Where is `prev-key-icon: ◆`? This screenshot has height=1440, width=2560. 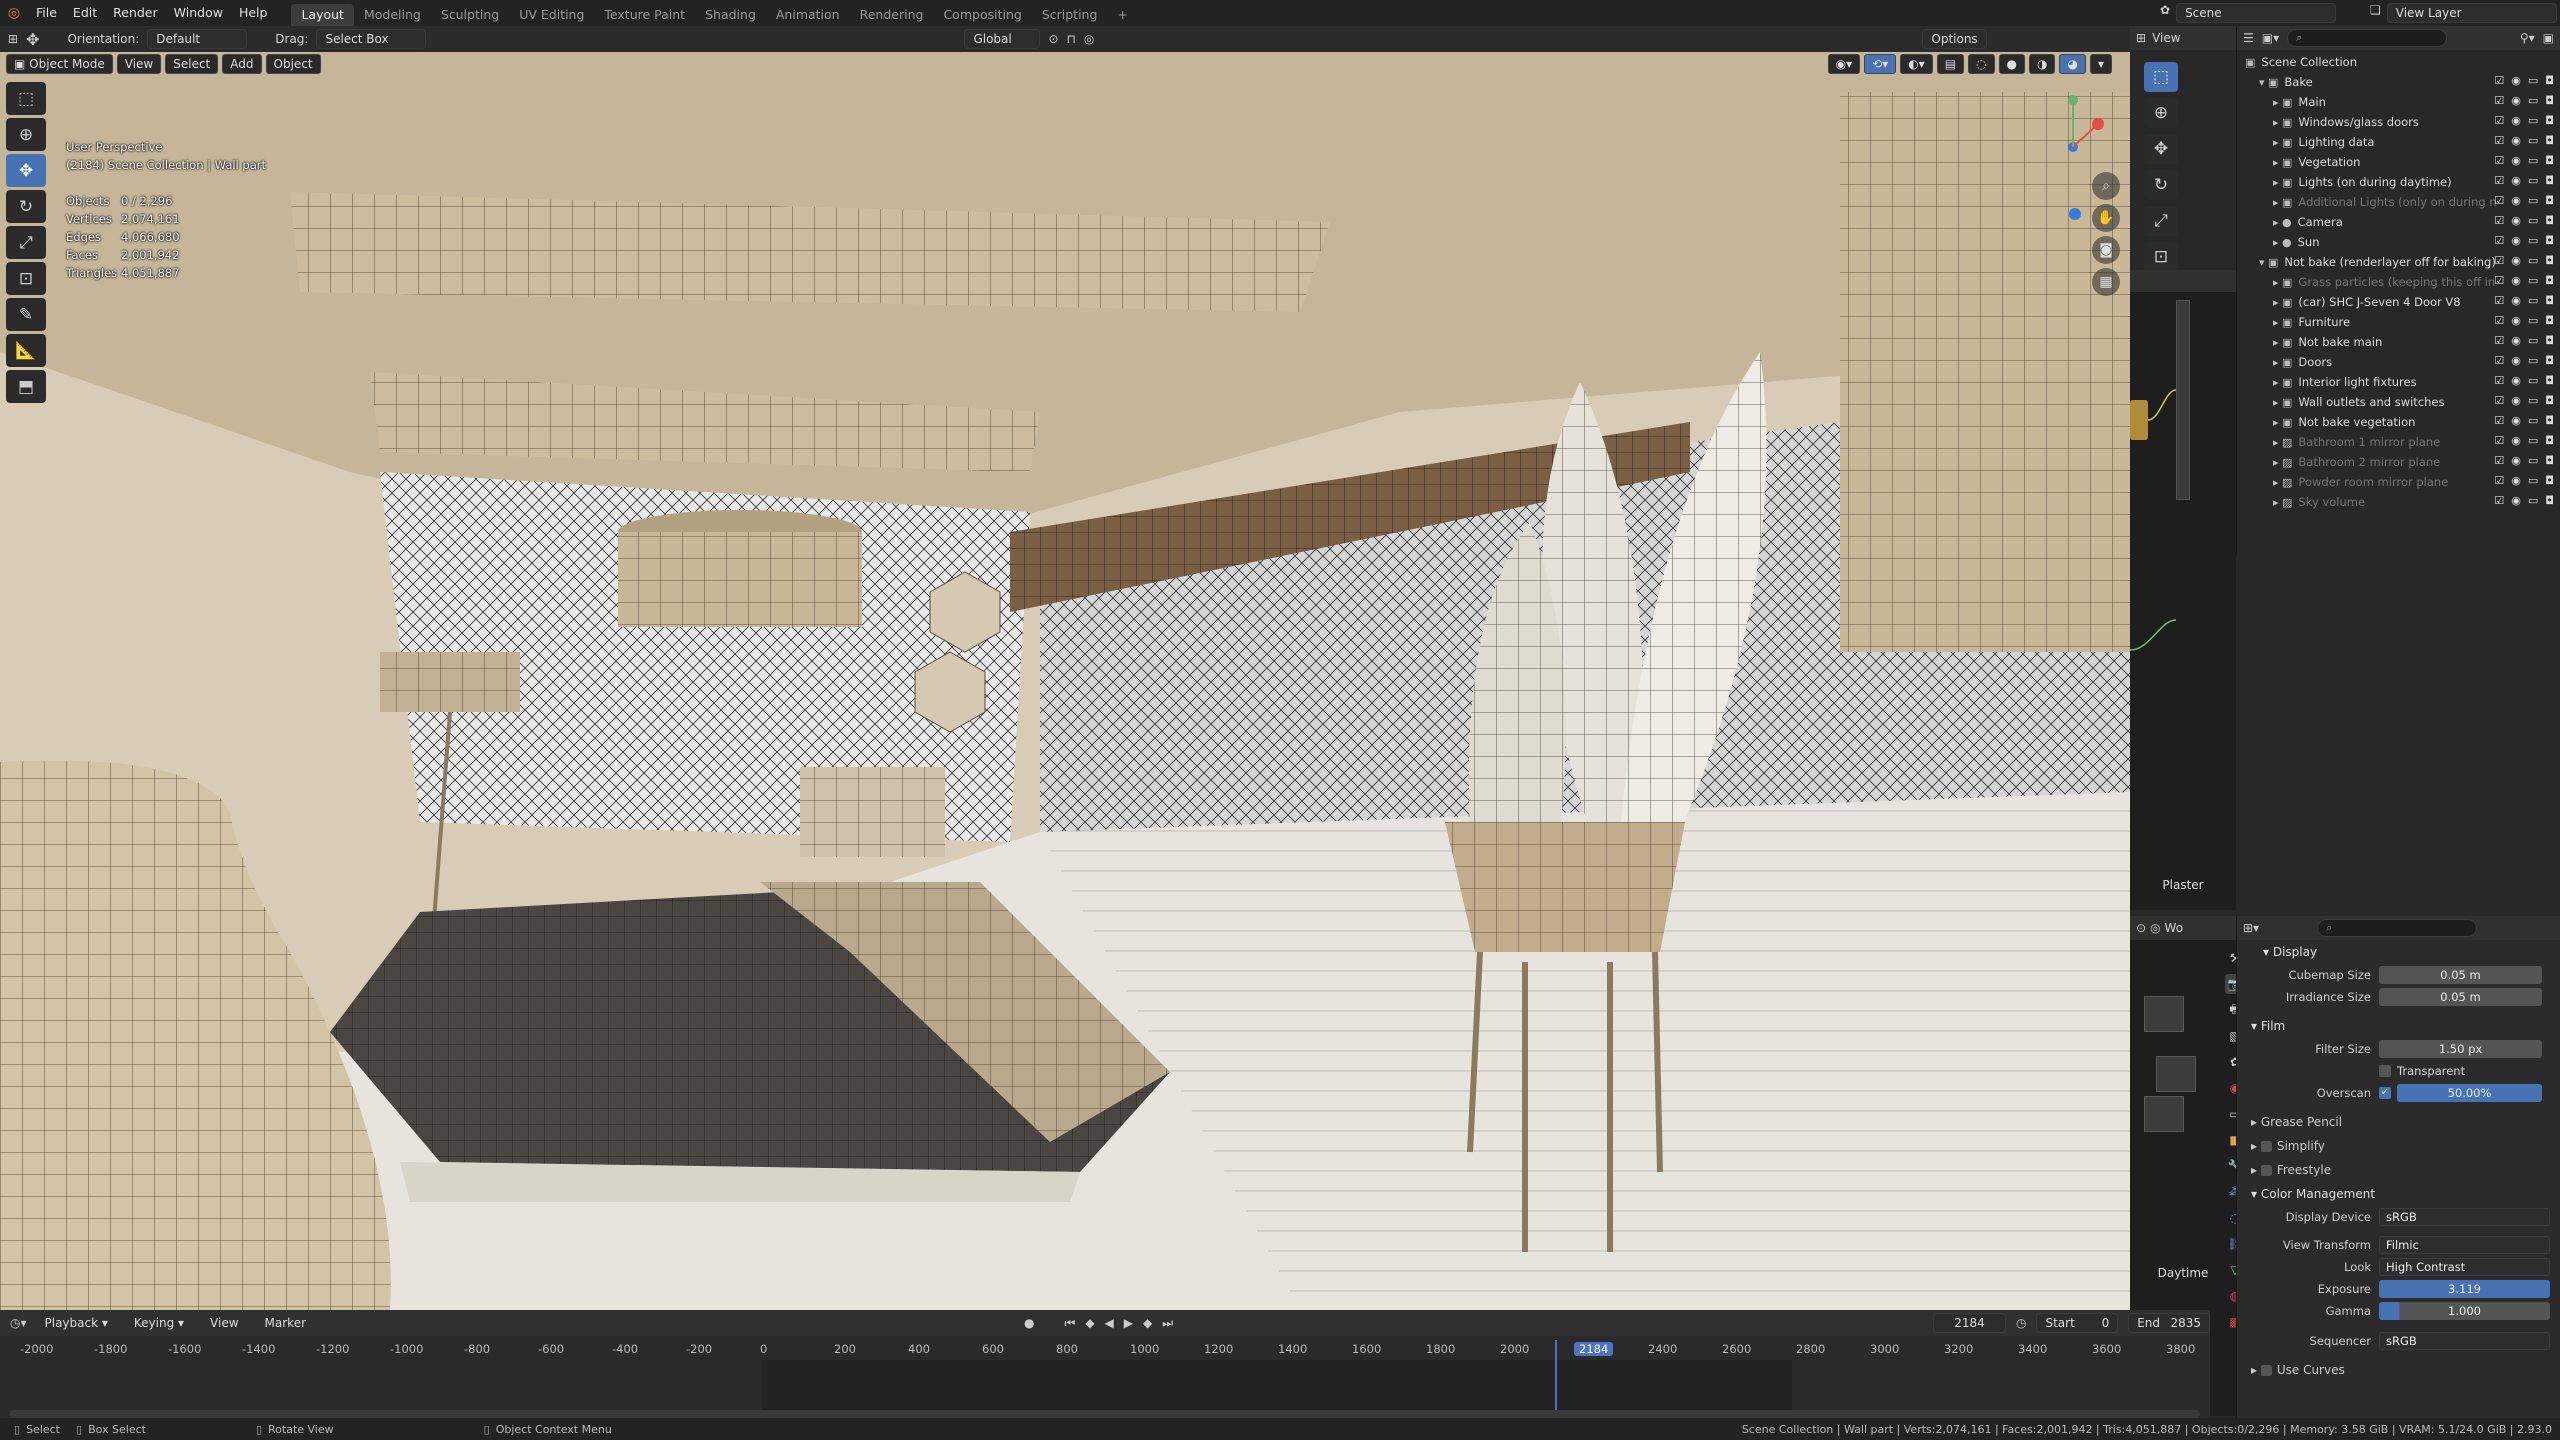 prev-key-icon: ◆ is located at coordinates (1089, 1323).